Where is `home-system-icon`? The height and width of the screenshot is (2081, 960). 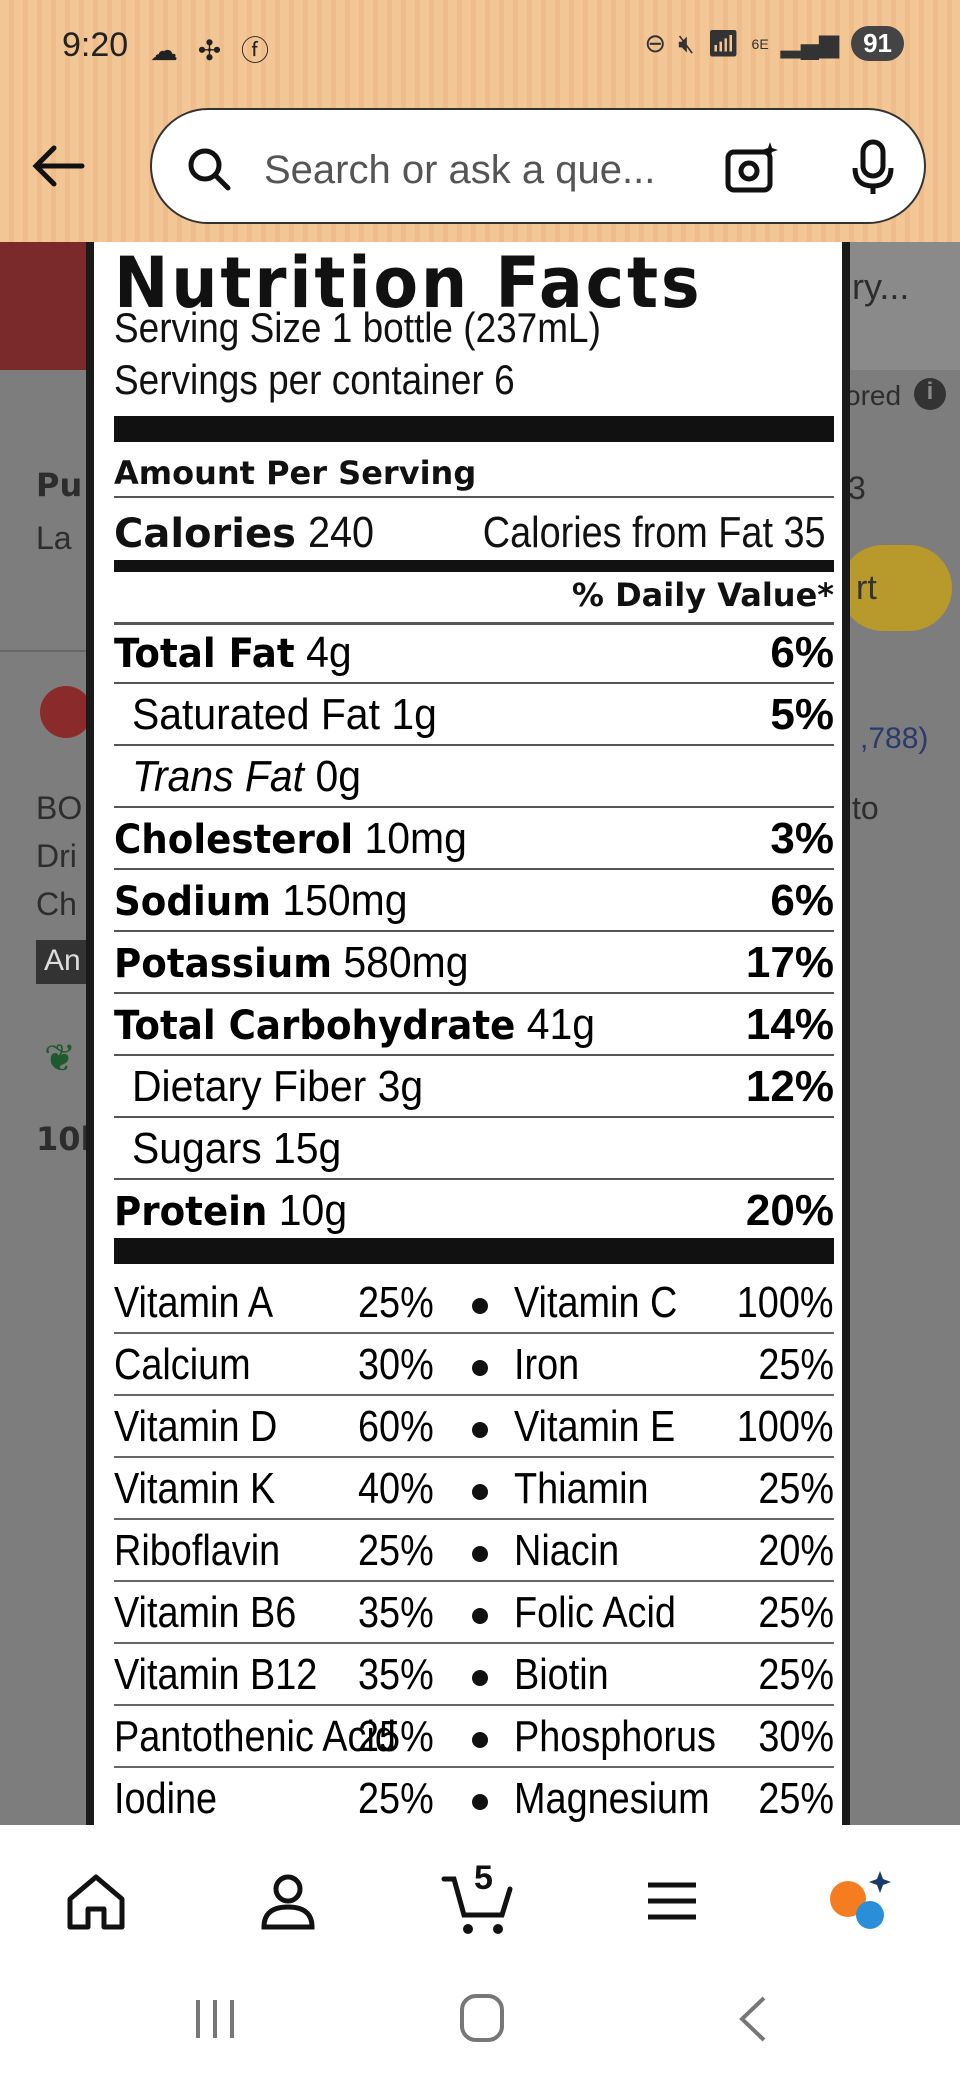 home-system-icon is located at coordinates (482, 2018).